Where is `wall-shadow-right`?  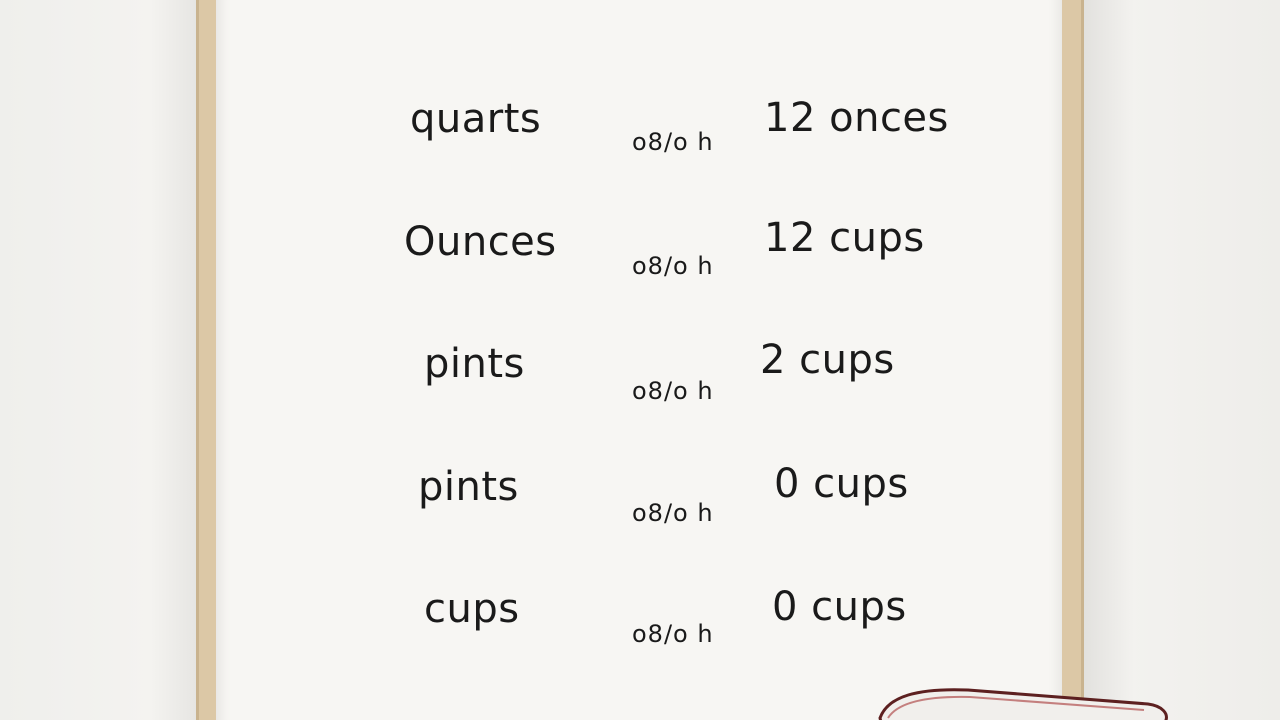 wall-shadow-right is located at coordinates (1109, 360).